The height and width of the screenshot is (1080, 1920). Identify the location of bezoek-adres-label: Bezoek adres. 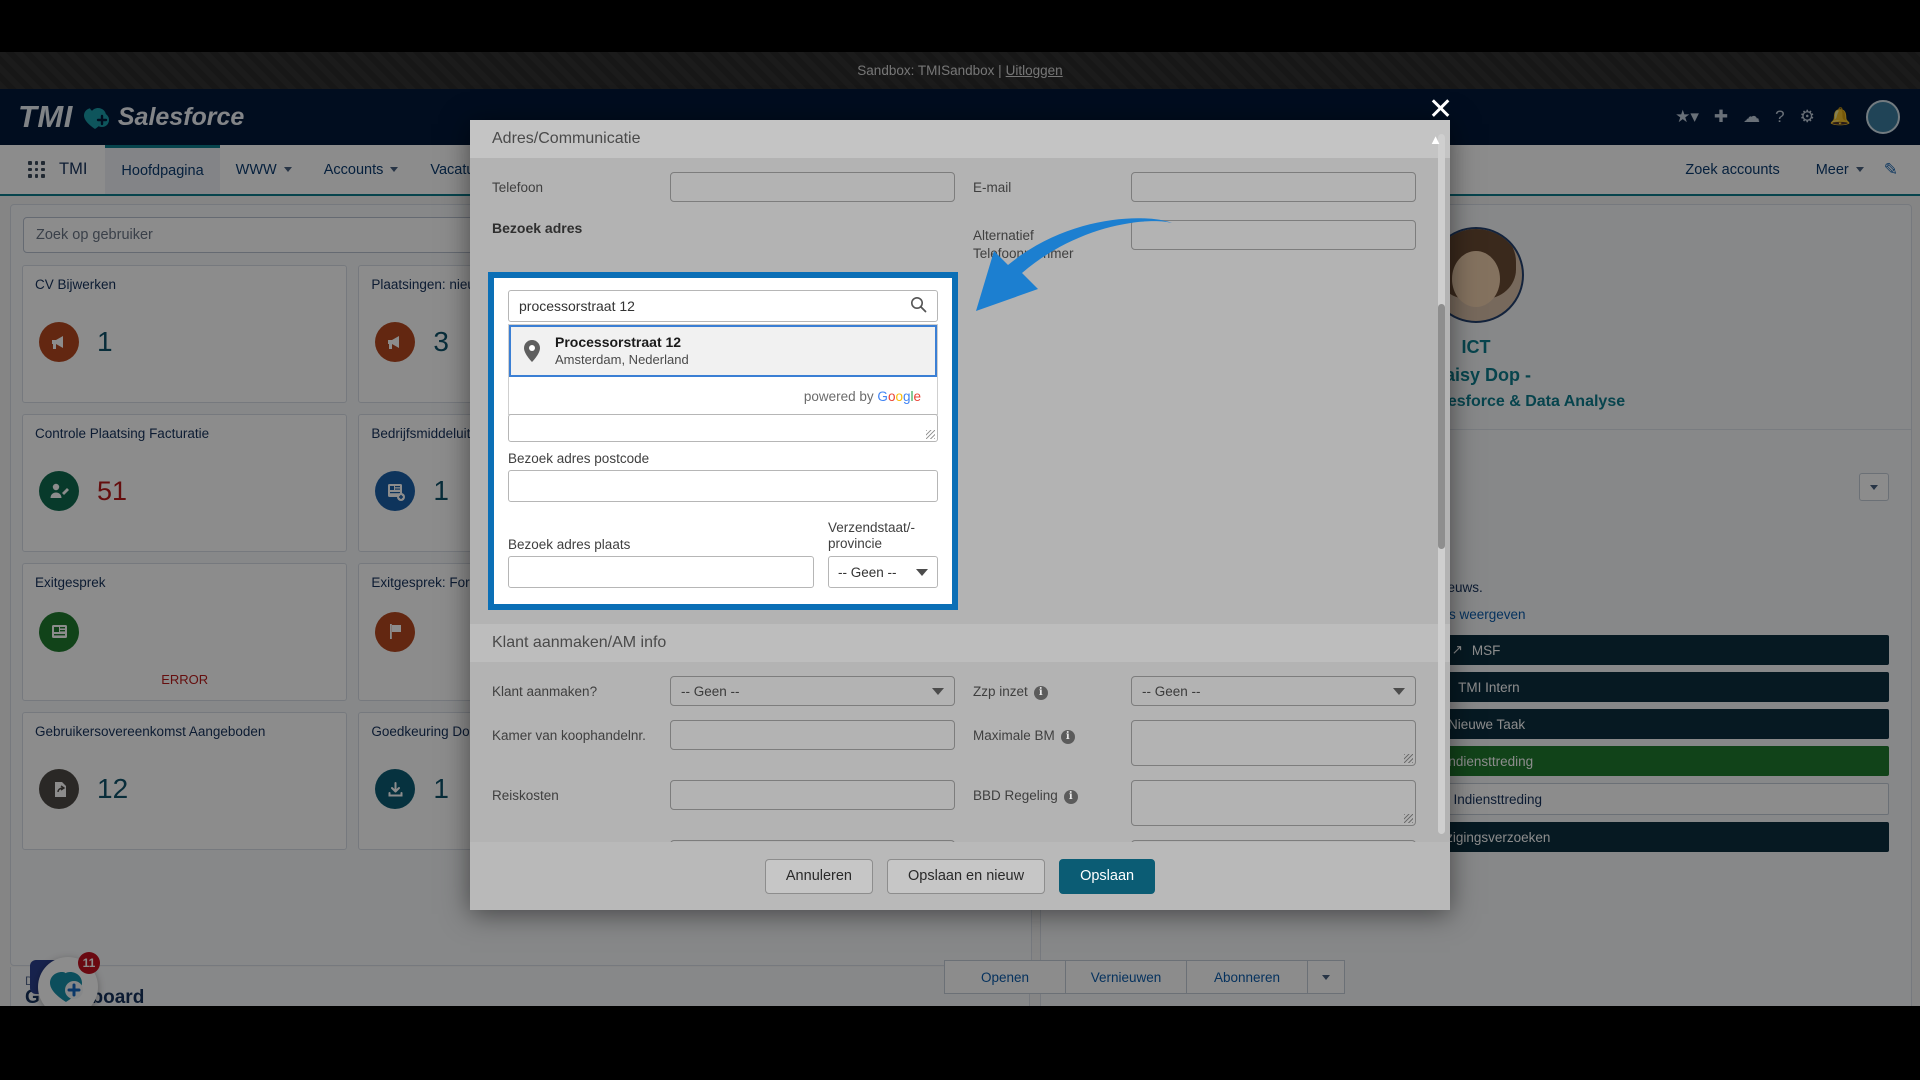
(537, 228).